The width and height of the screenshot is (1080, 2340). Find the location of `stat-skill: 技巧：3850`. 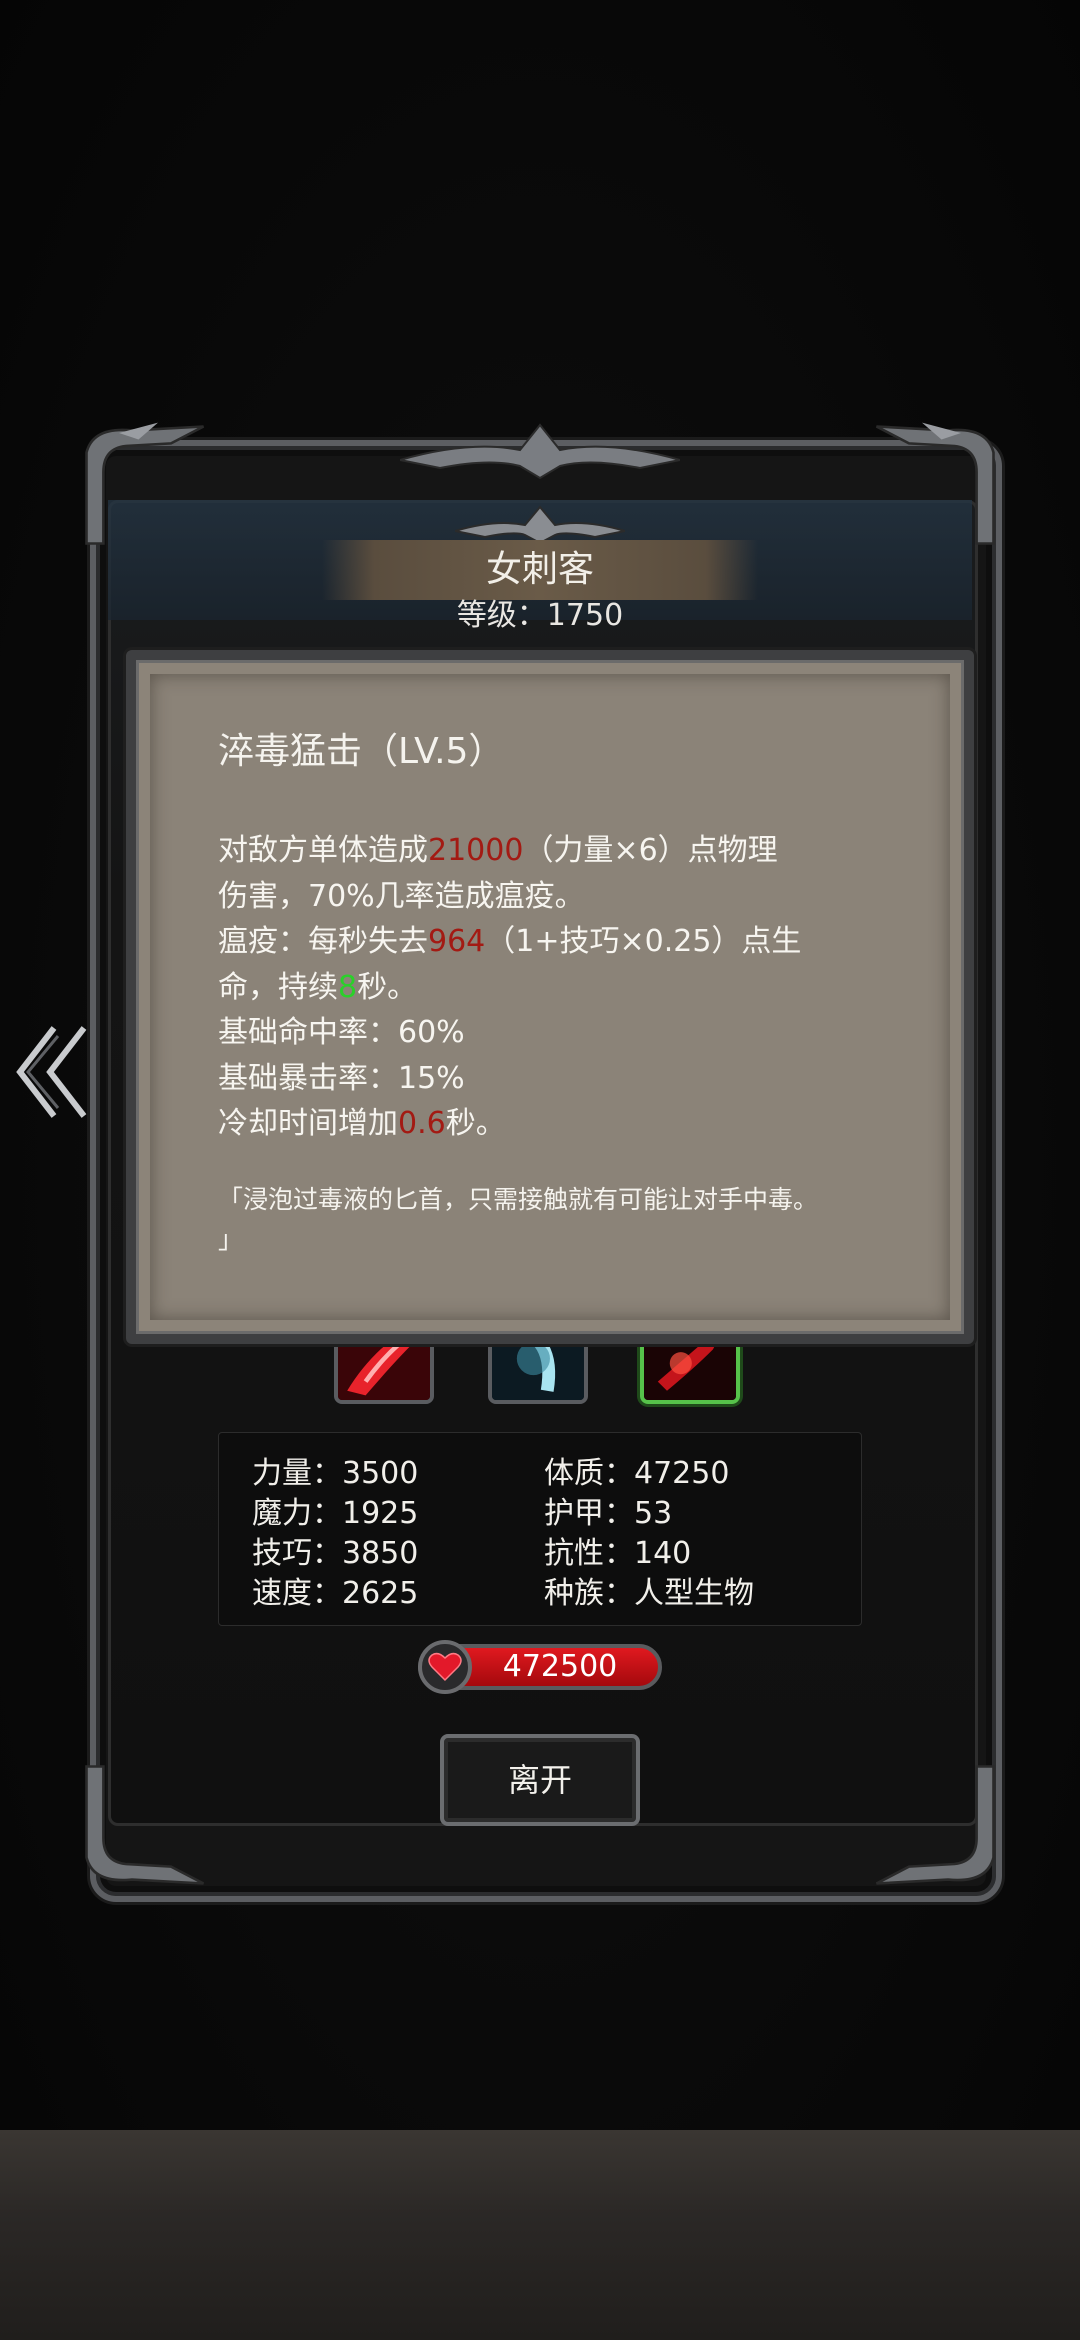

stat-skill: 技巧：3850 is located at coordinates (335, 1553).